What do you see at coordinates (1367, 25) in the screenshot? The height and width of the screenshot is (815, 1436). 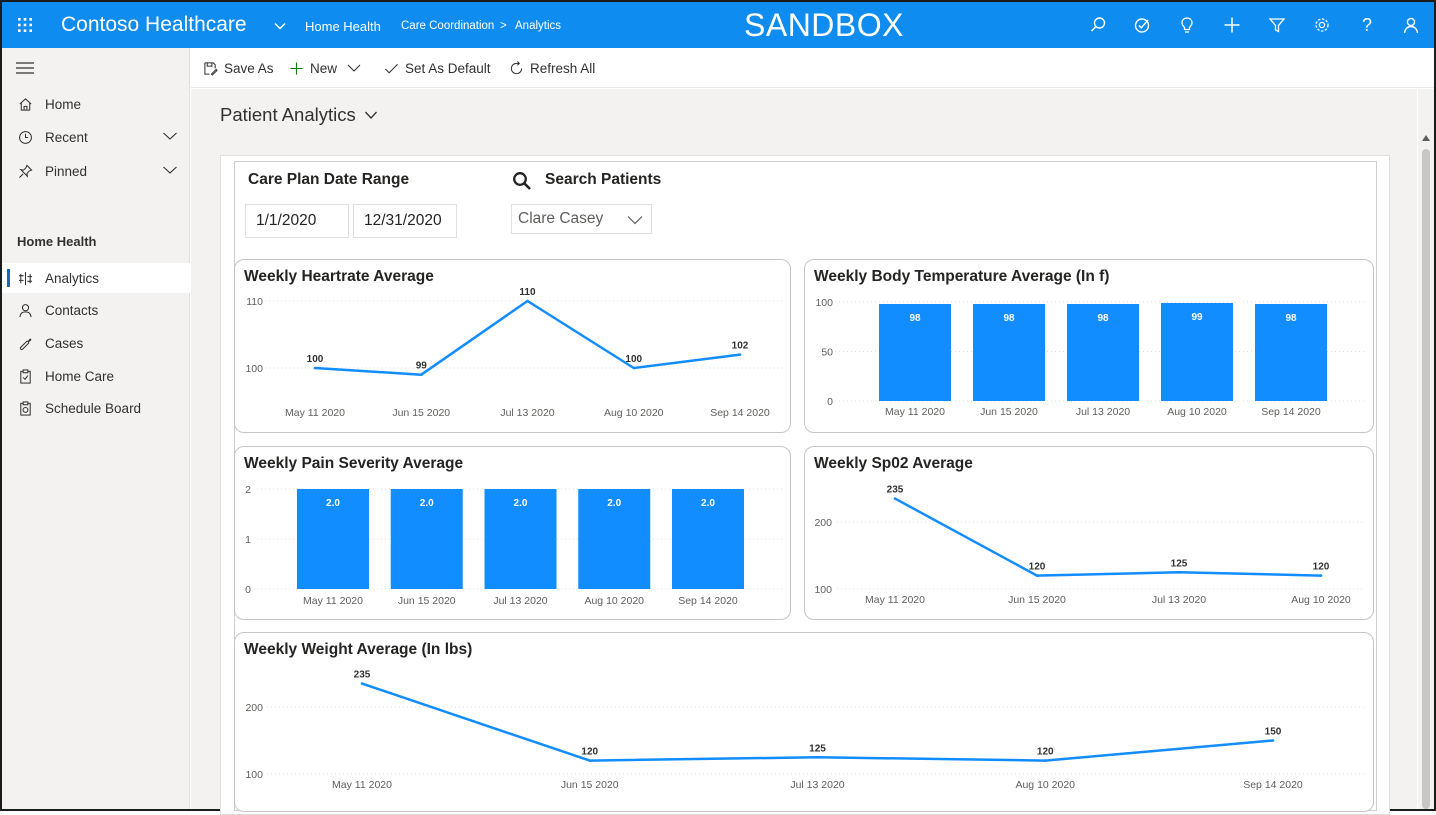 I see `help-icon: ?` at bounding box center [1367, 25].